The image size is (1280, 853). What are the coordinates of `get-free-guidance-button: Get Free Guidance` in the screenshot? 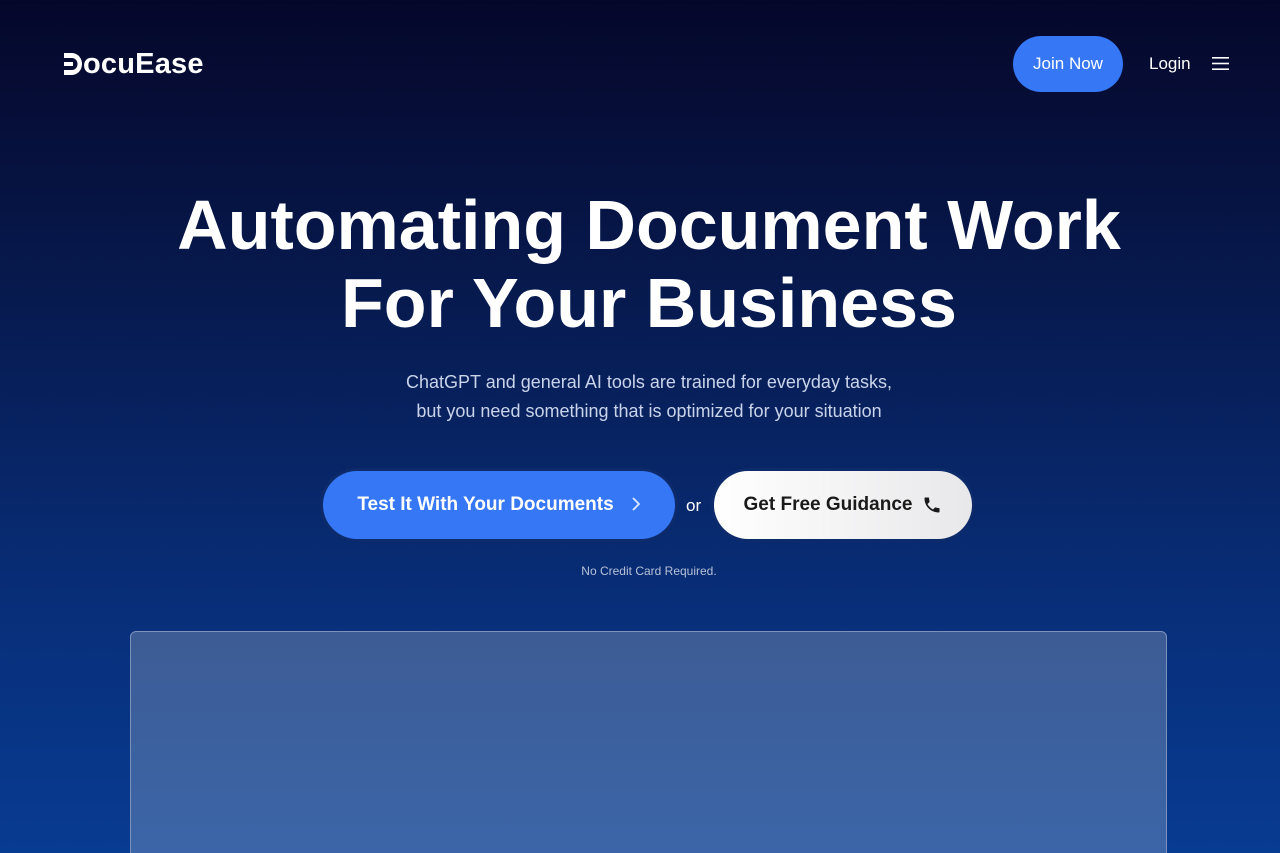 It's located at (843, 505).